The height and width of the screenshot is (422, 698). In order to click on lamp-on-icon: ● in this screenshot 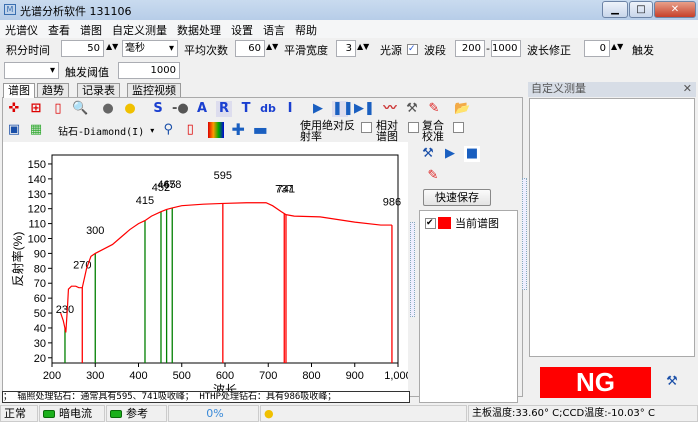, I will do `click(130, 109)`.